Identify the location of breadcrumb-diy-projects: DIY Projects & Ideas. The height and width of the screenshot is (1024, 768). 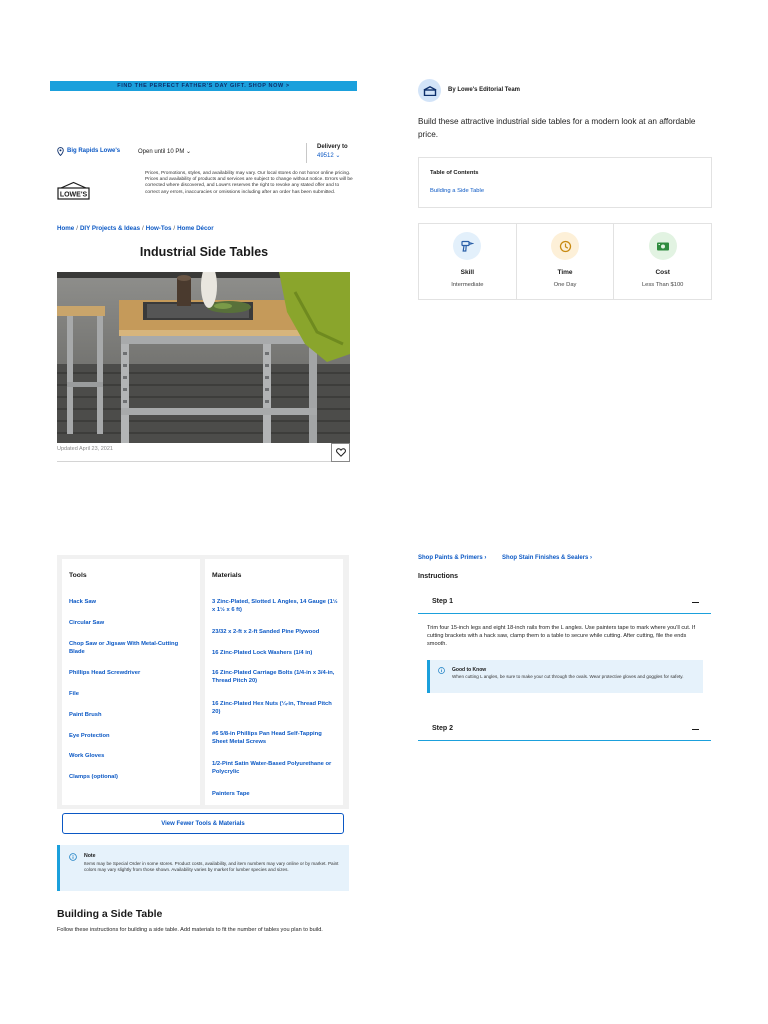
(110, 228).